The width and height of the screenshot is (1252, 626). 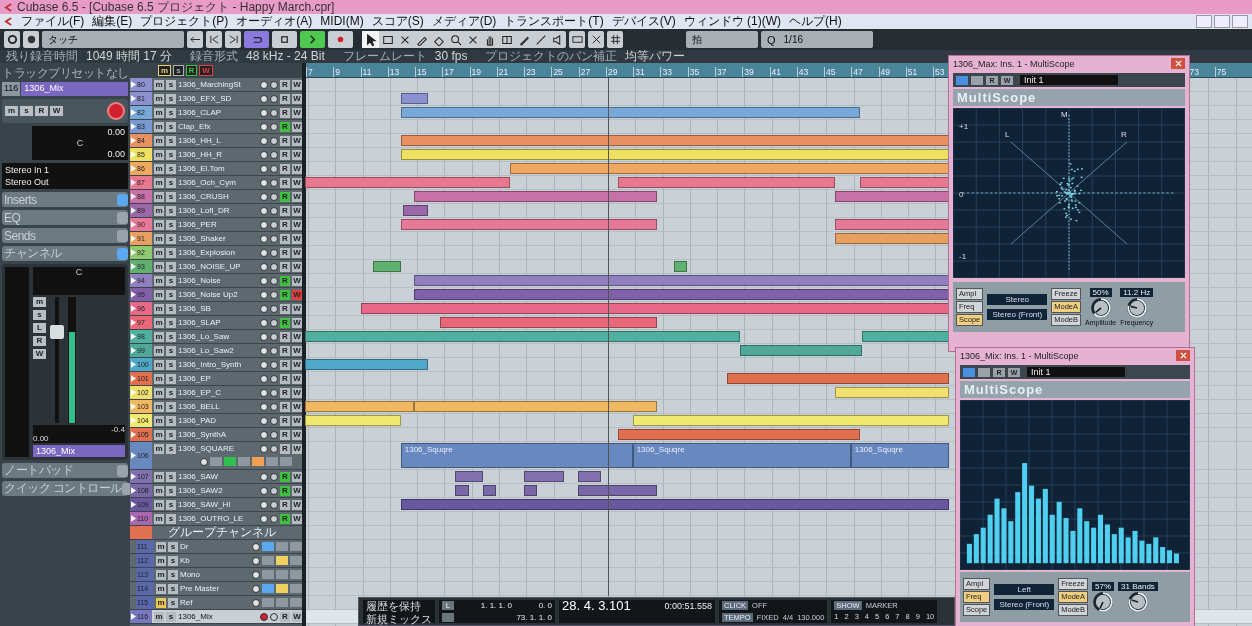 I want to click on track-toggle: R, so click(x=41, y=111).